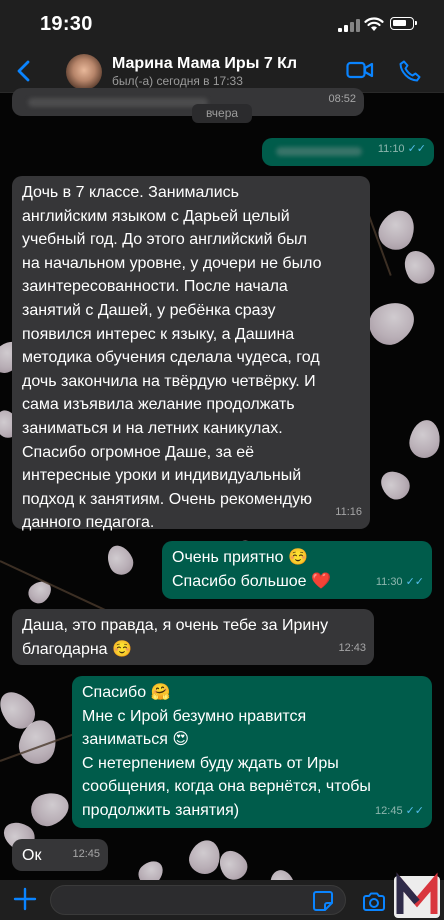 The image size is (444, 920). Describe the element at coordinates (374, 24) in the screenshot. I see `wifi-icon` at that location.